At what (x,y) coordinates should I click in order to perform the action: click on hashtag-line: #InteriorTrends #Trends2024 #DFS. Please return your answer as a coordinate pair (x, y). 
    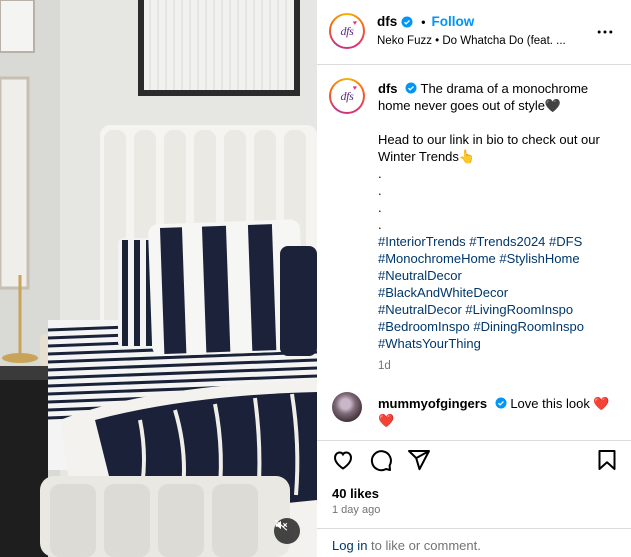
    Looking at the image, I should click on (498, 241).